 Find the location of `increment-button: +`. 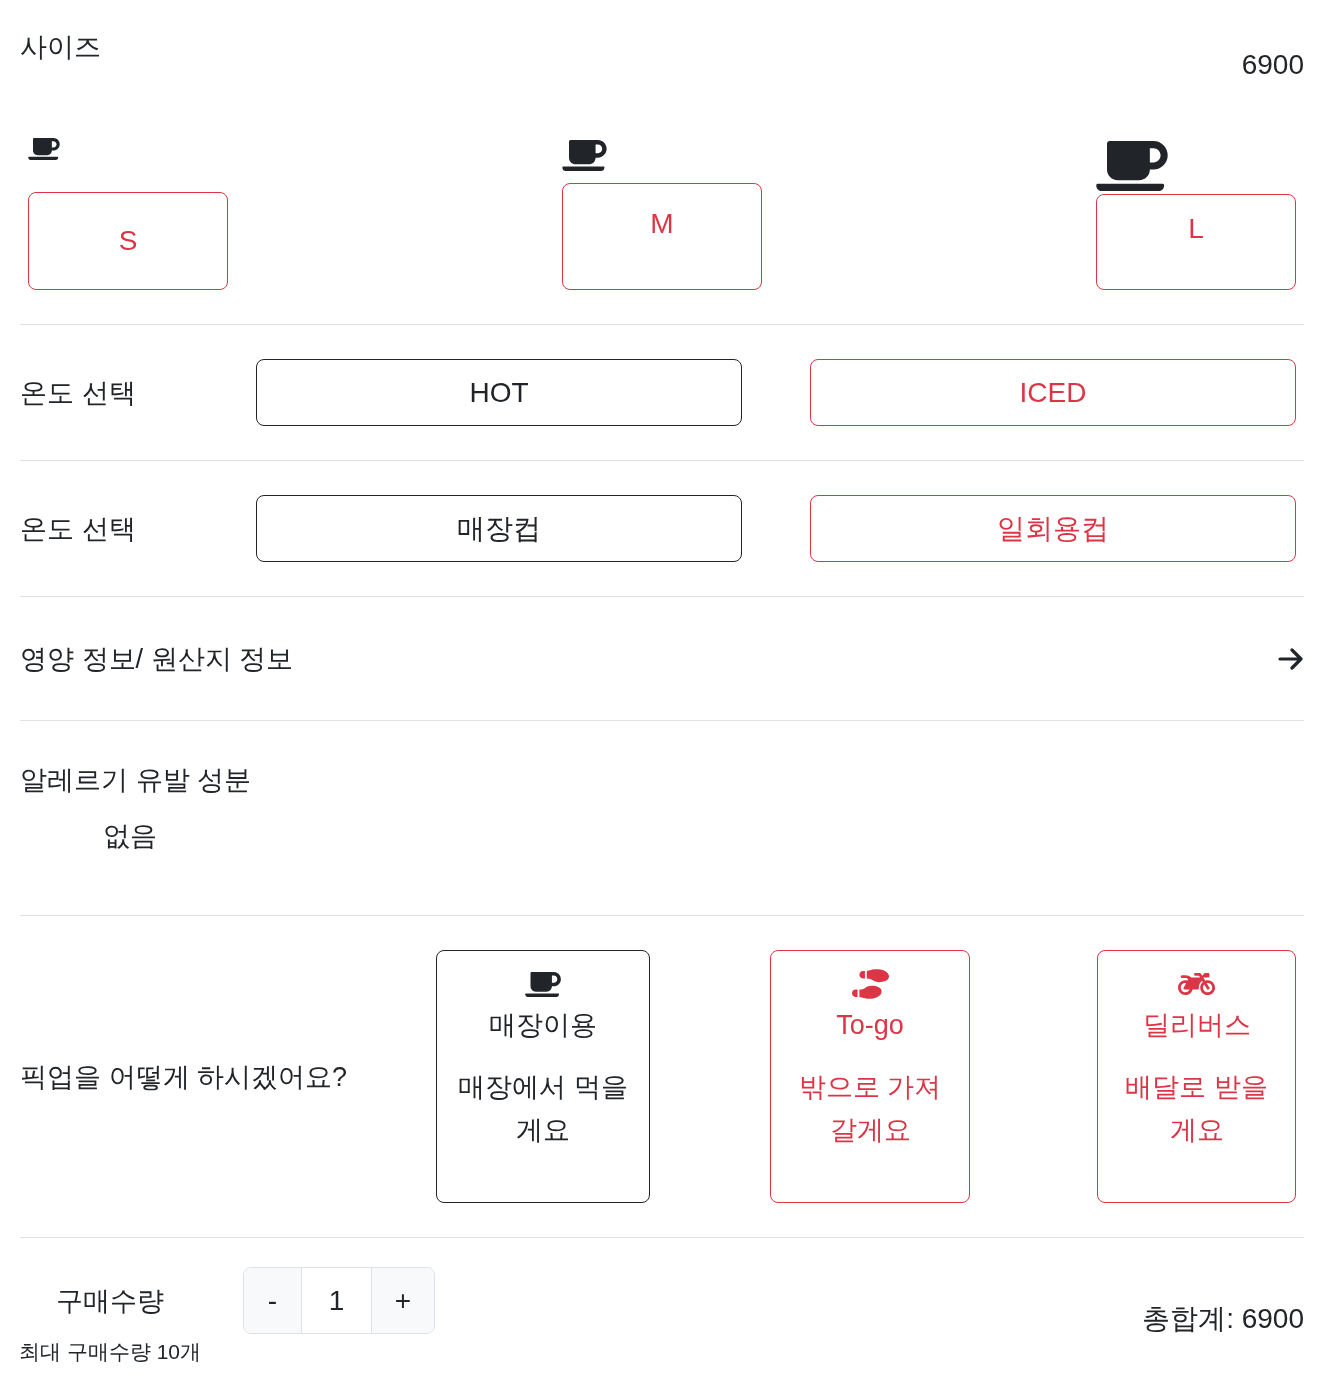

increment-button: + is located at coordinates (403, 1300).